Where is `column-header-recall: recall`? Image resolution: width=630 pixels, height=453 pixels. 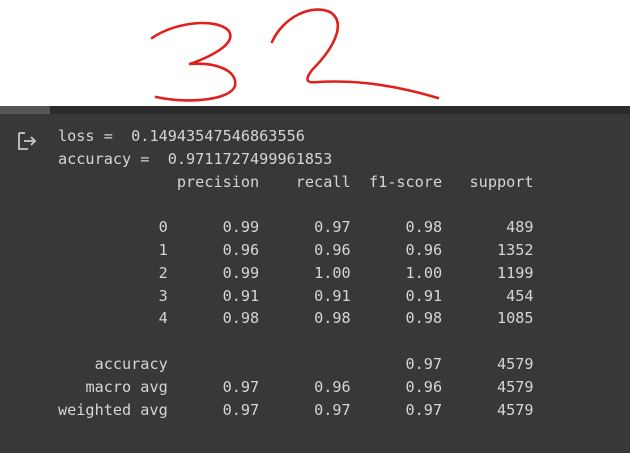
column-header-recall: recall is located at coordinates (323, 181).